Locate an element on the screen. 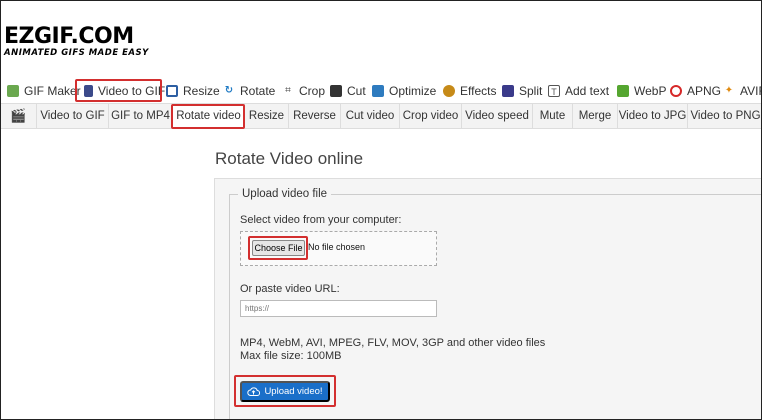  site-logo: EZGIF.COM ANIMATED GIFS MADE EASY is located at coordinates (76, 41).